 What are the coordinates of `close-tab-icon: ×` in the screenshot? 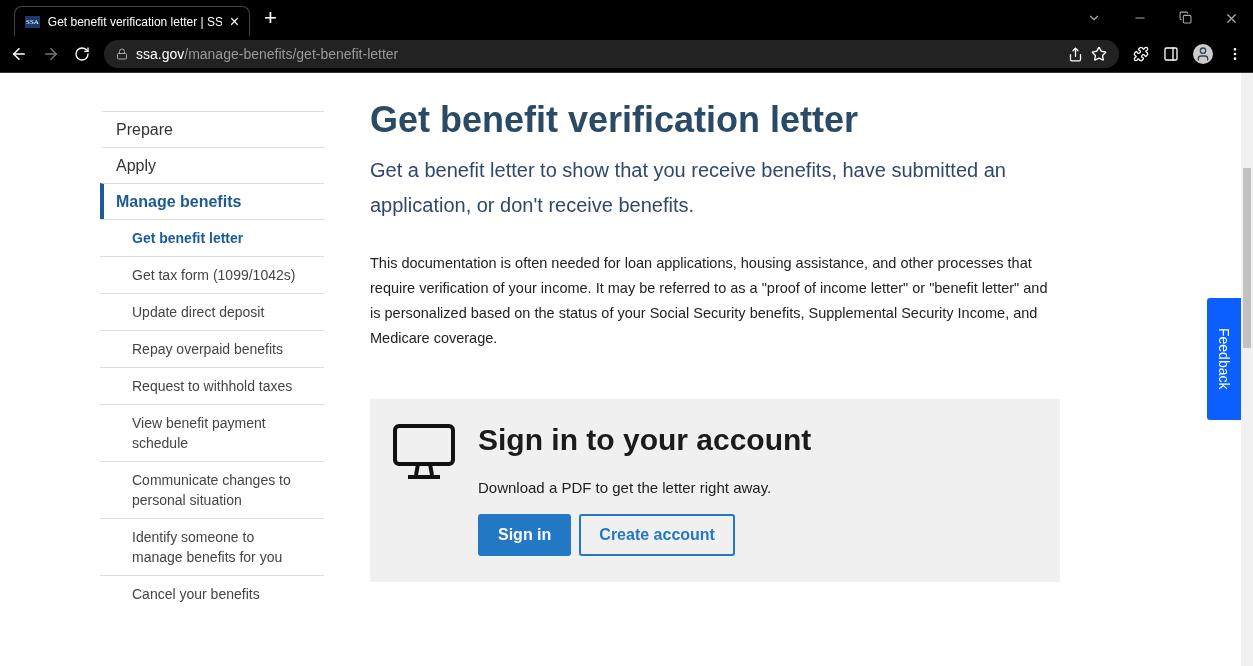 It's located at (234, 21).